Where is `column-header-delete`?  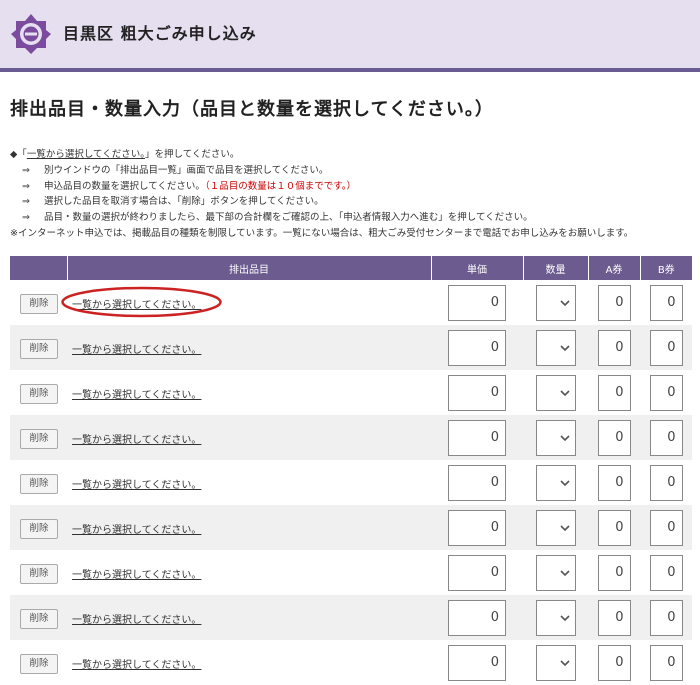
column-header-delete is located at coordinates (39, 268).